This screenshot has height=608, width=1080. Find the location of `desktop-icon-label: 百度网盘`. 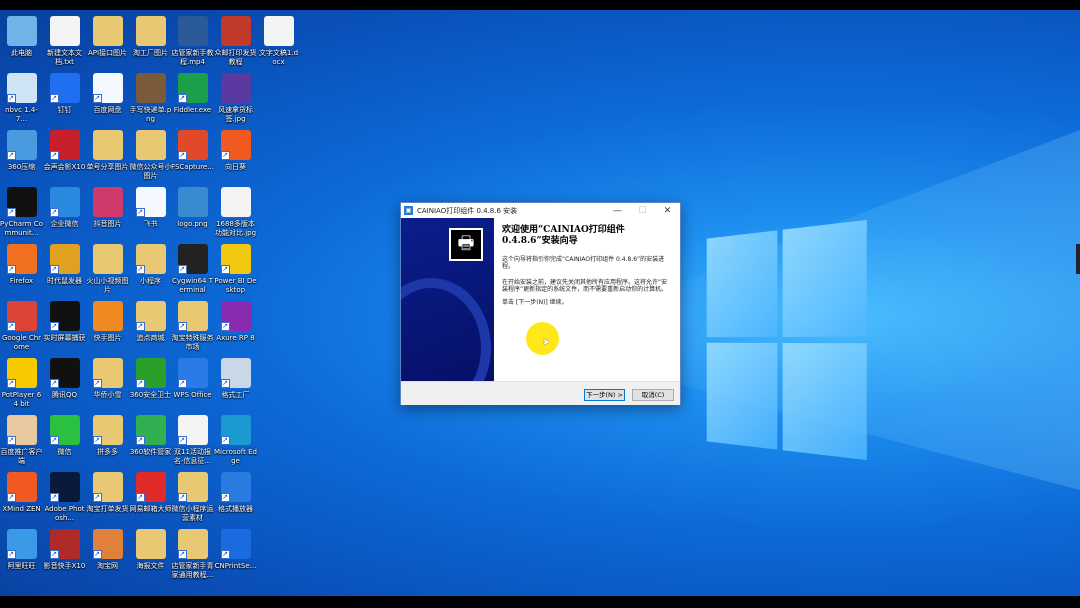

desktop-icon-label: 百度网盘 is located at coordinates (107, 110).